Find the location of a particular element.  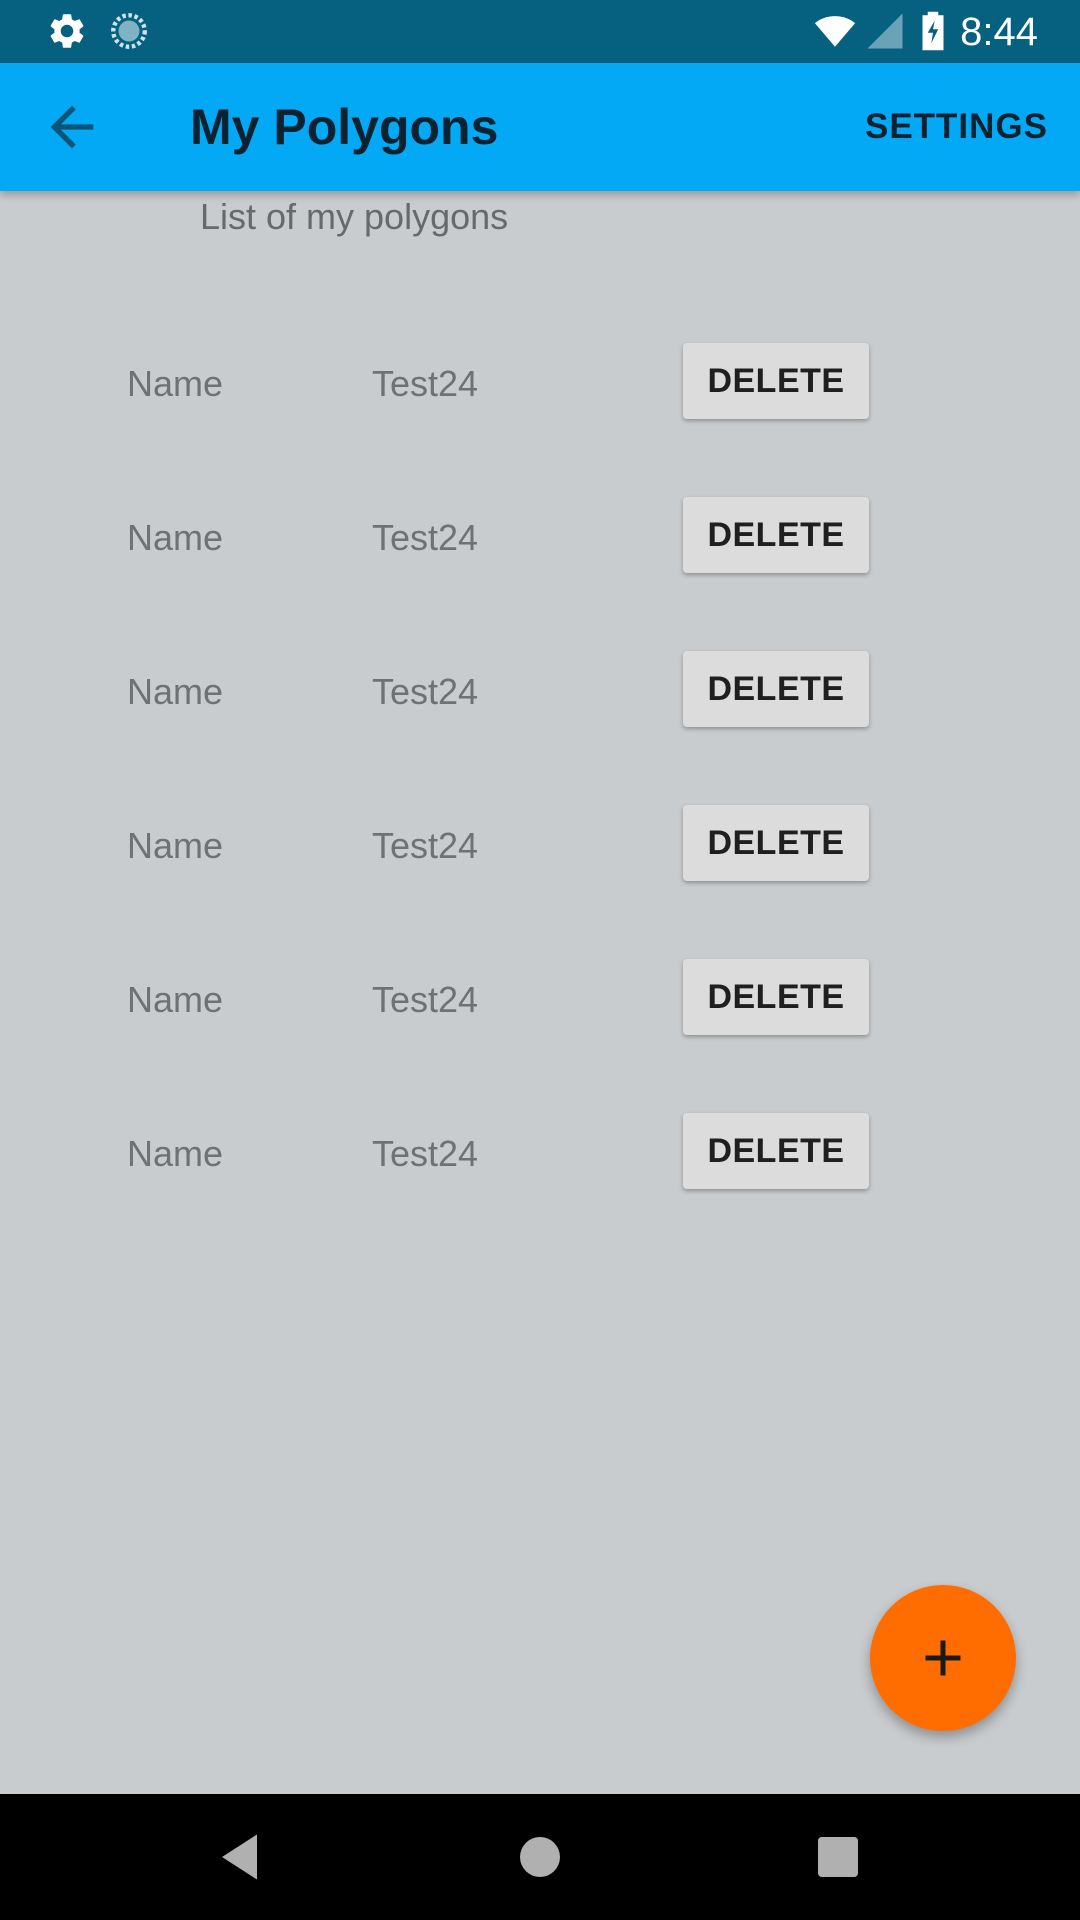

recents-square-icon is located at coordinates (838, 1857).